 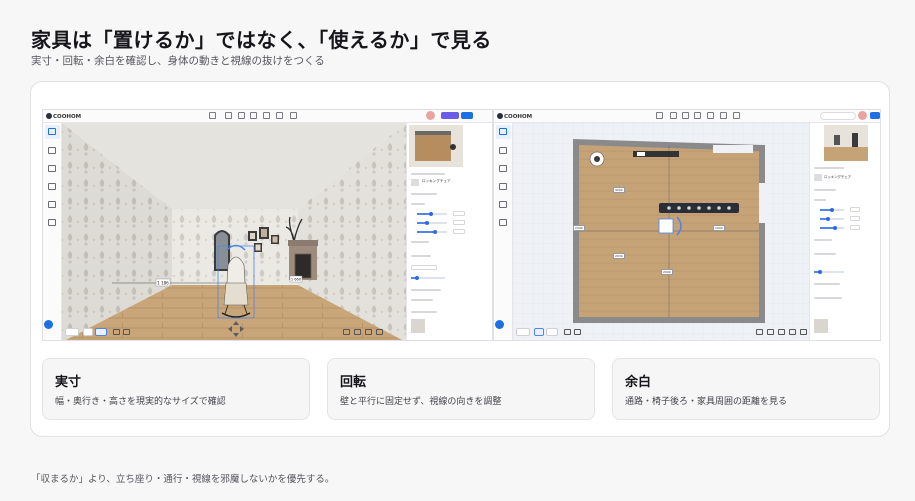 I want to click on view-icon-right, so click(x=736, y=115).